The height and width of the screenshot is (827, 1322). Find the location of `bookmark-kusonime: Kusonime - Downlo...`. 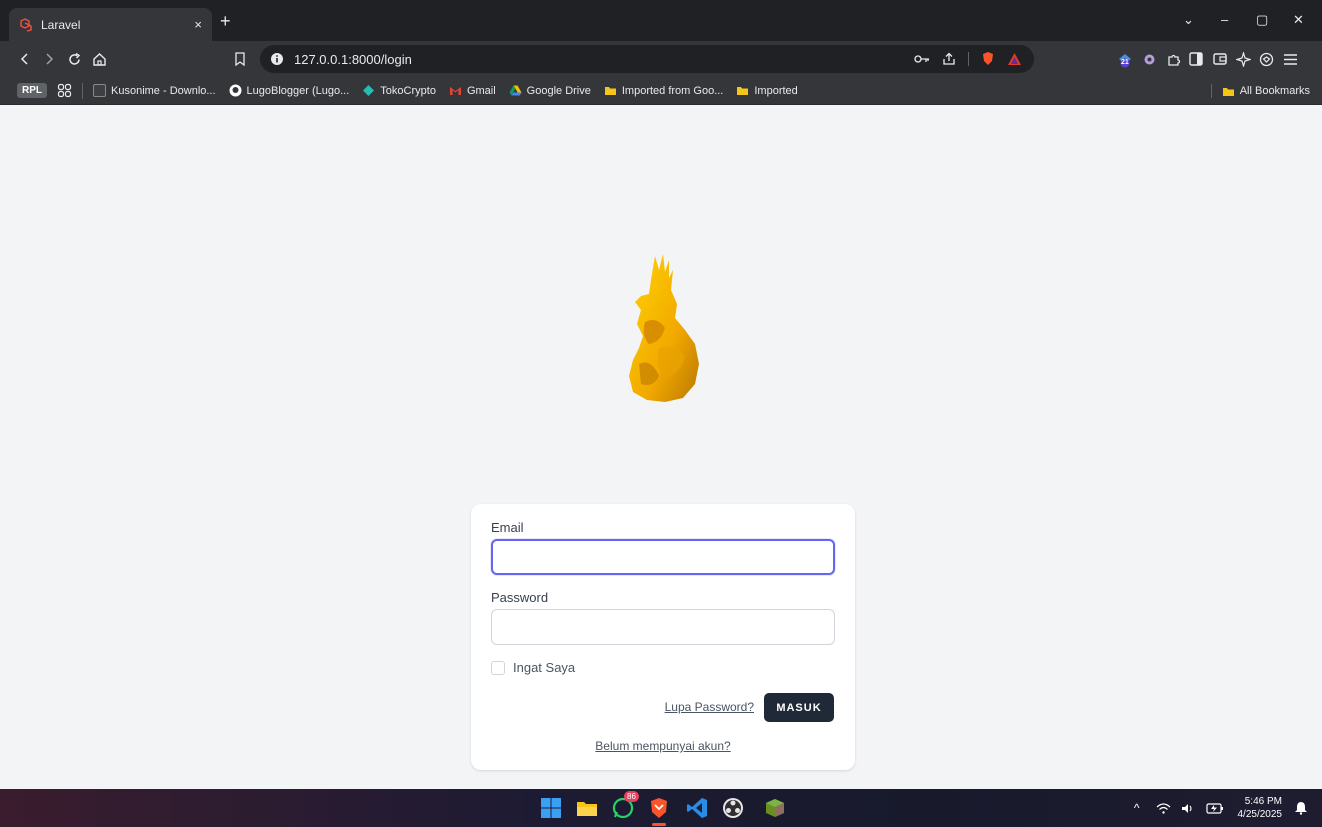

bookmark-kusonime: Kusonime - Downlo... is located at coordinates (154, 90).